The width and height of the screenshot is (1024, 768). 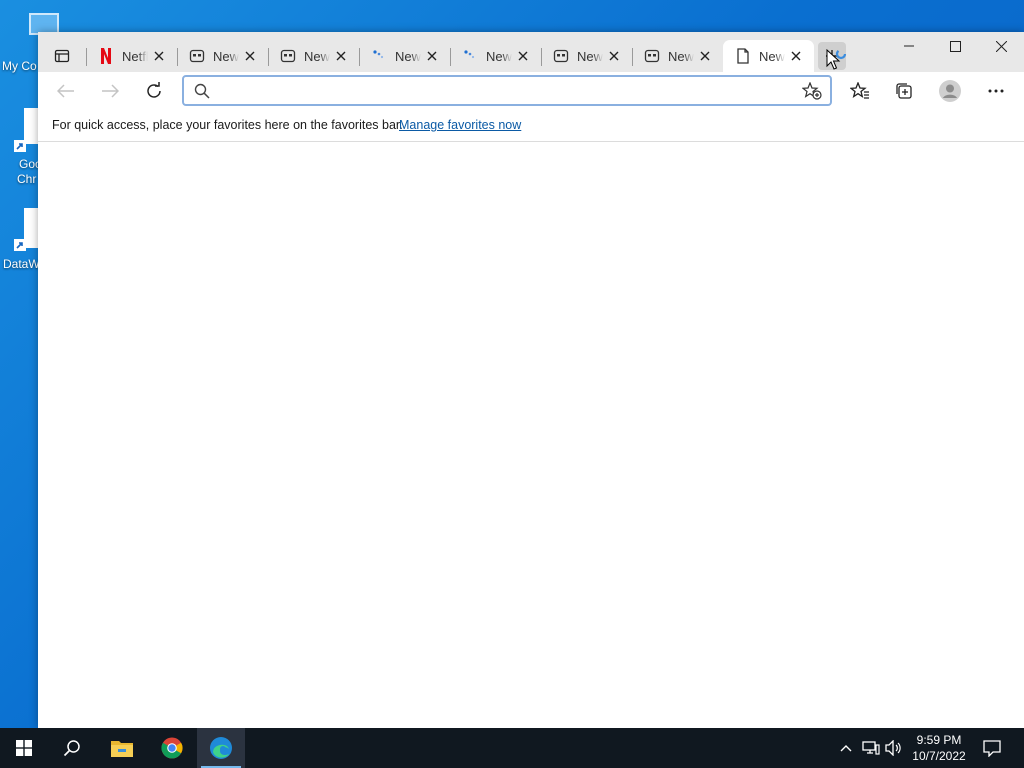 I want to click on edge-icon, so click(x=221, y=748).